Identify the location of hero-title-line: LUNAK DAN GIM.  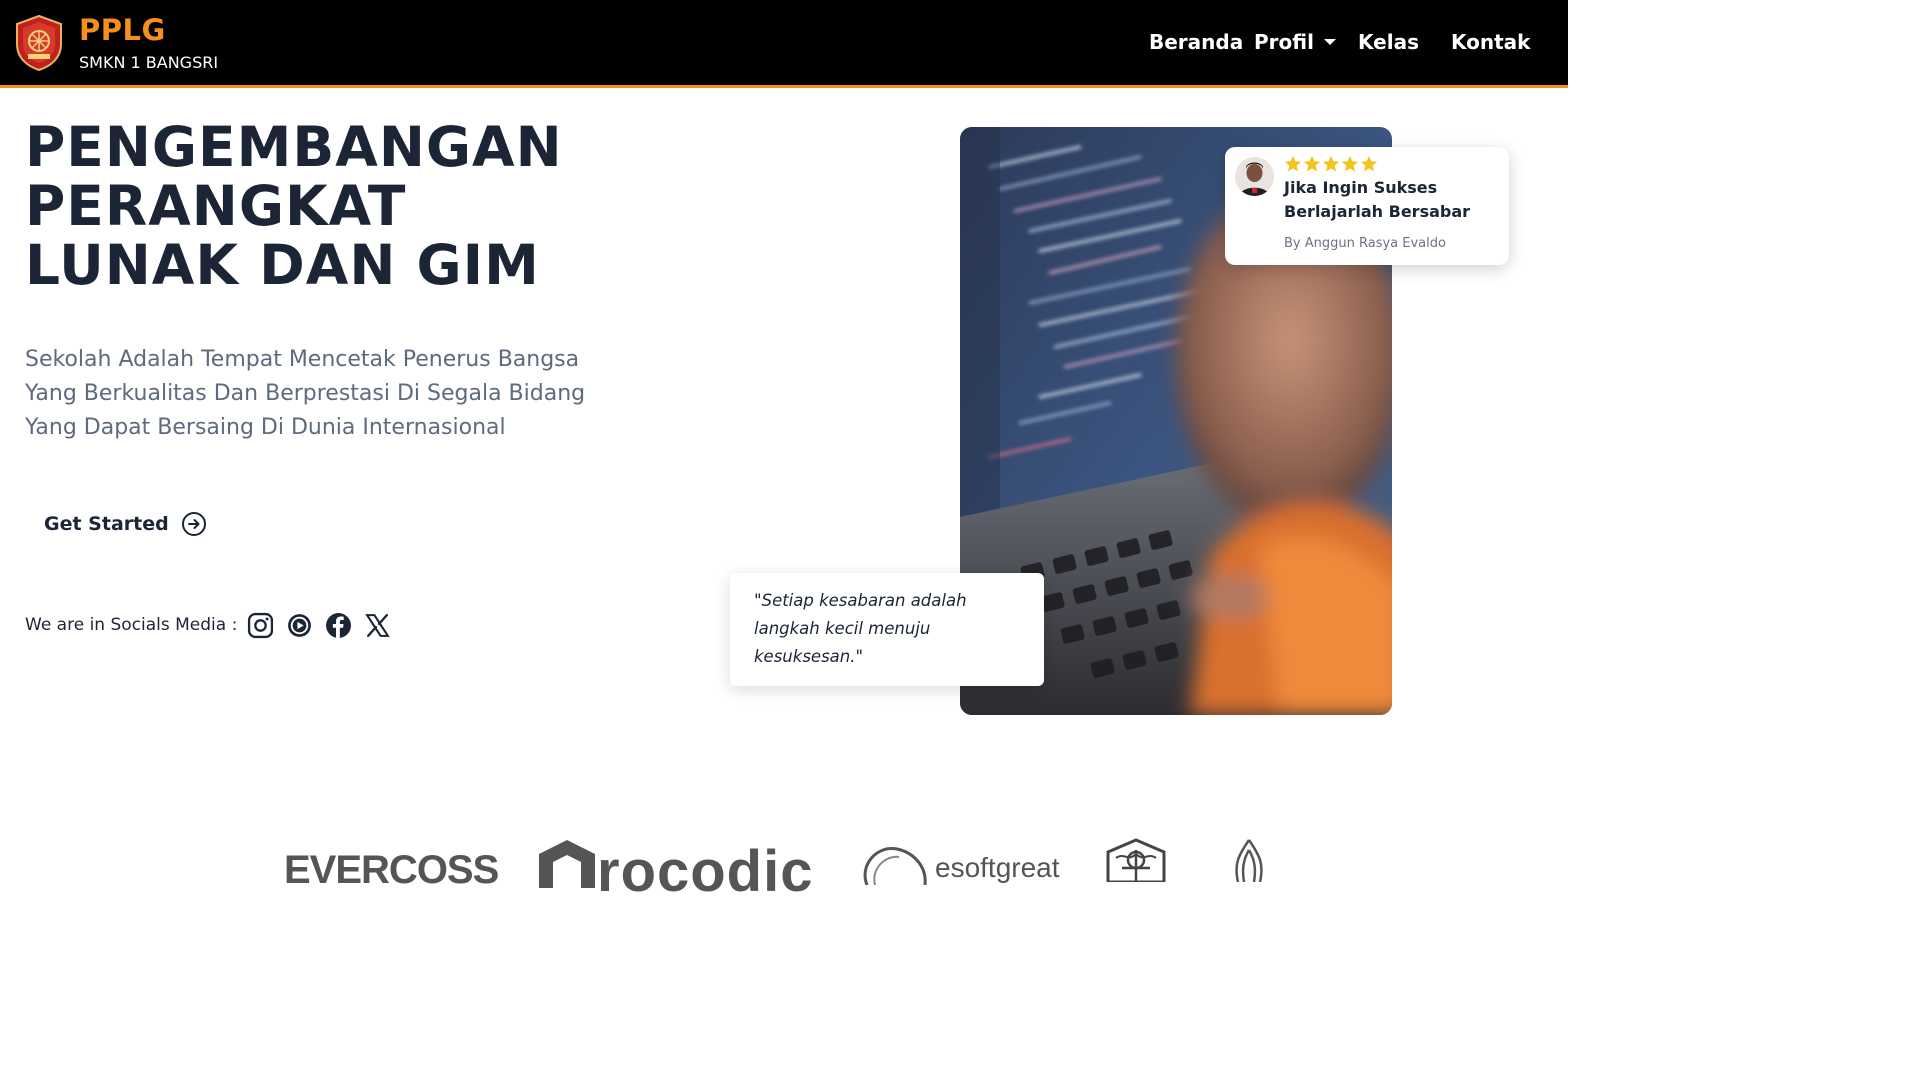
(282, 265).